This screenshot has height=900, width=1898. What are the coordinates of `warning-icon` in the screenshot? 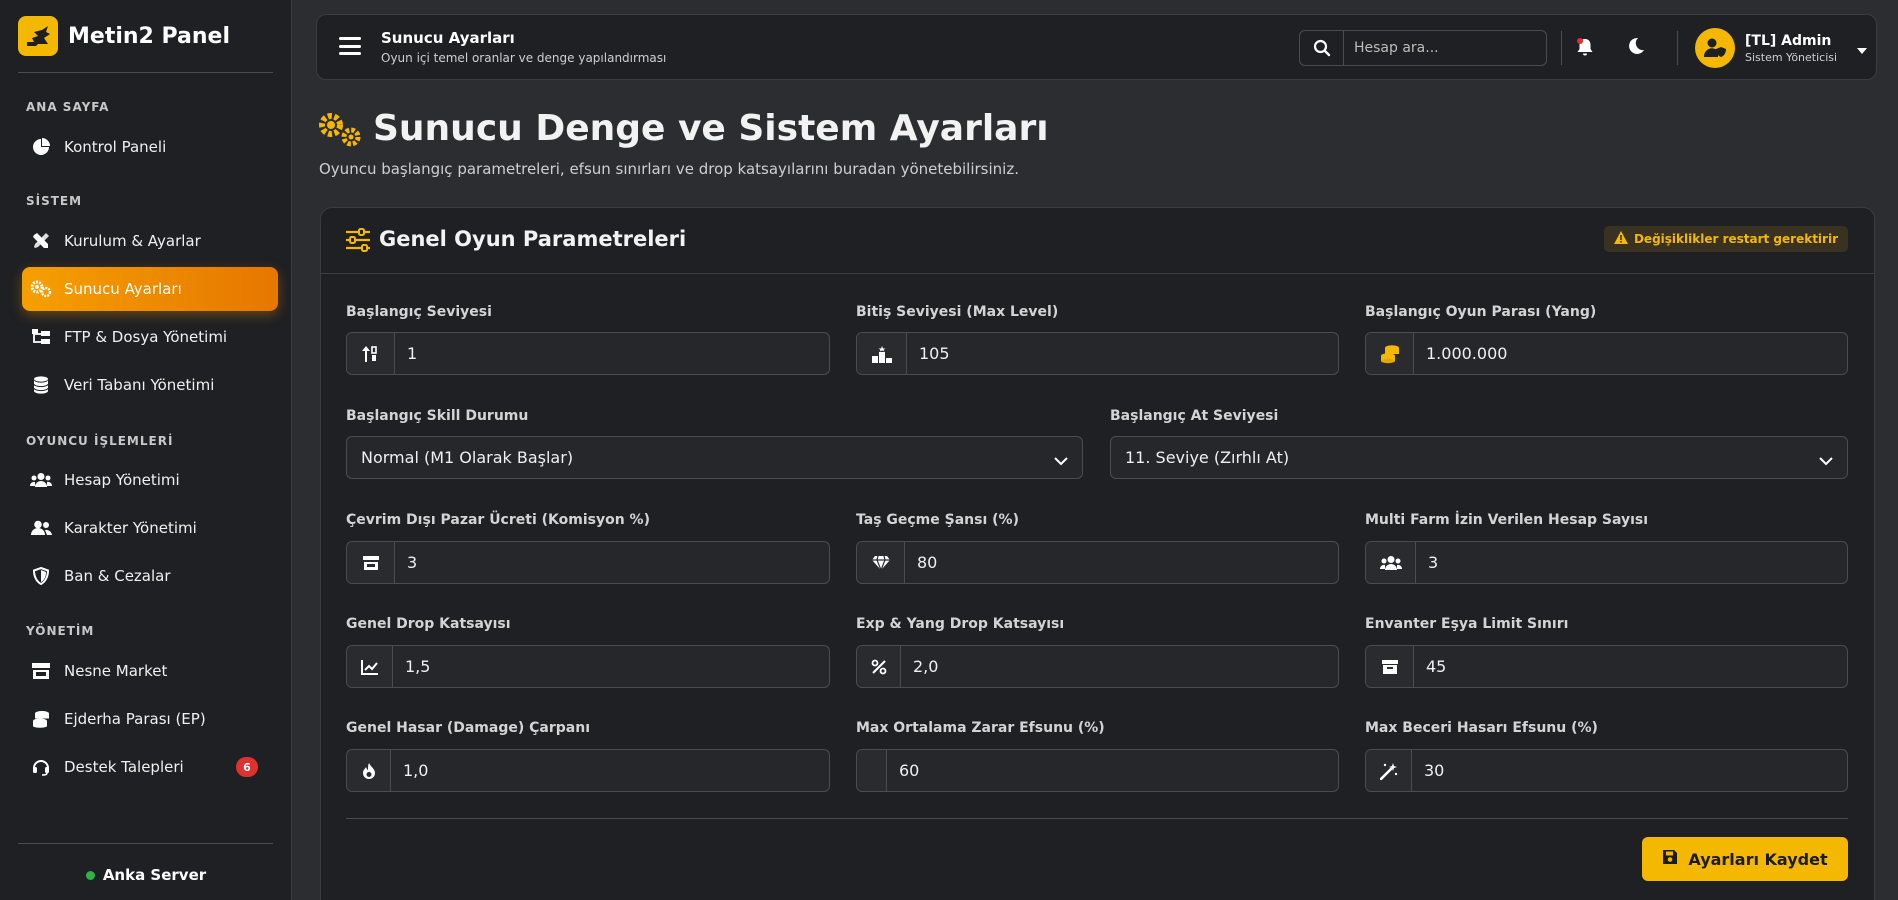 It's located at (1620, 239).